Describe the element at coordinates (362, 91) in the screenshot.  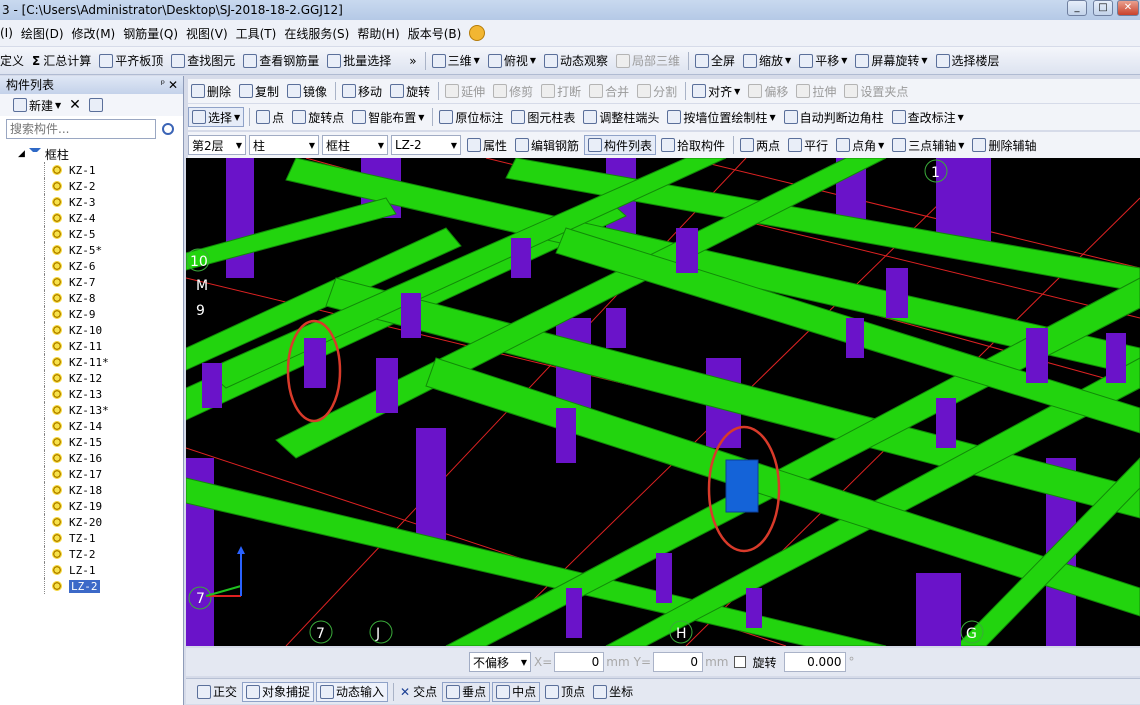
I see `move-button: 移动` at that location.